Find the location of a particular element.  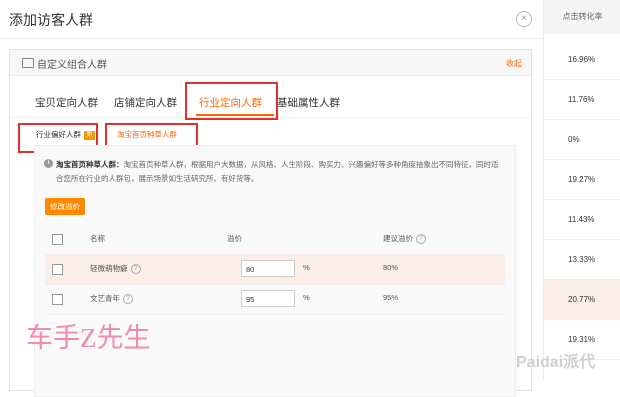

collapse-link: 收起 is located at coordinates (514, 63).